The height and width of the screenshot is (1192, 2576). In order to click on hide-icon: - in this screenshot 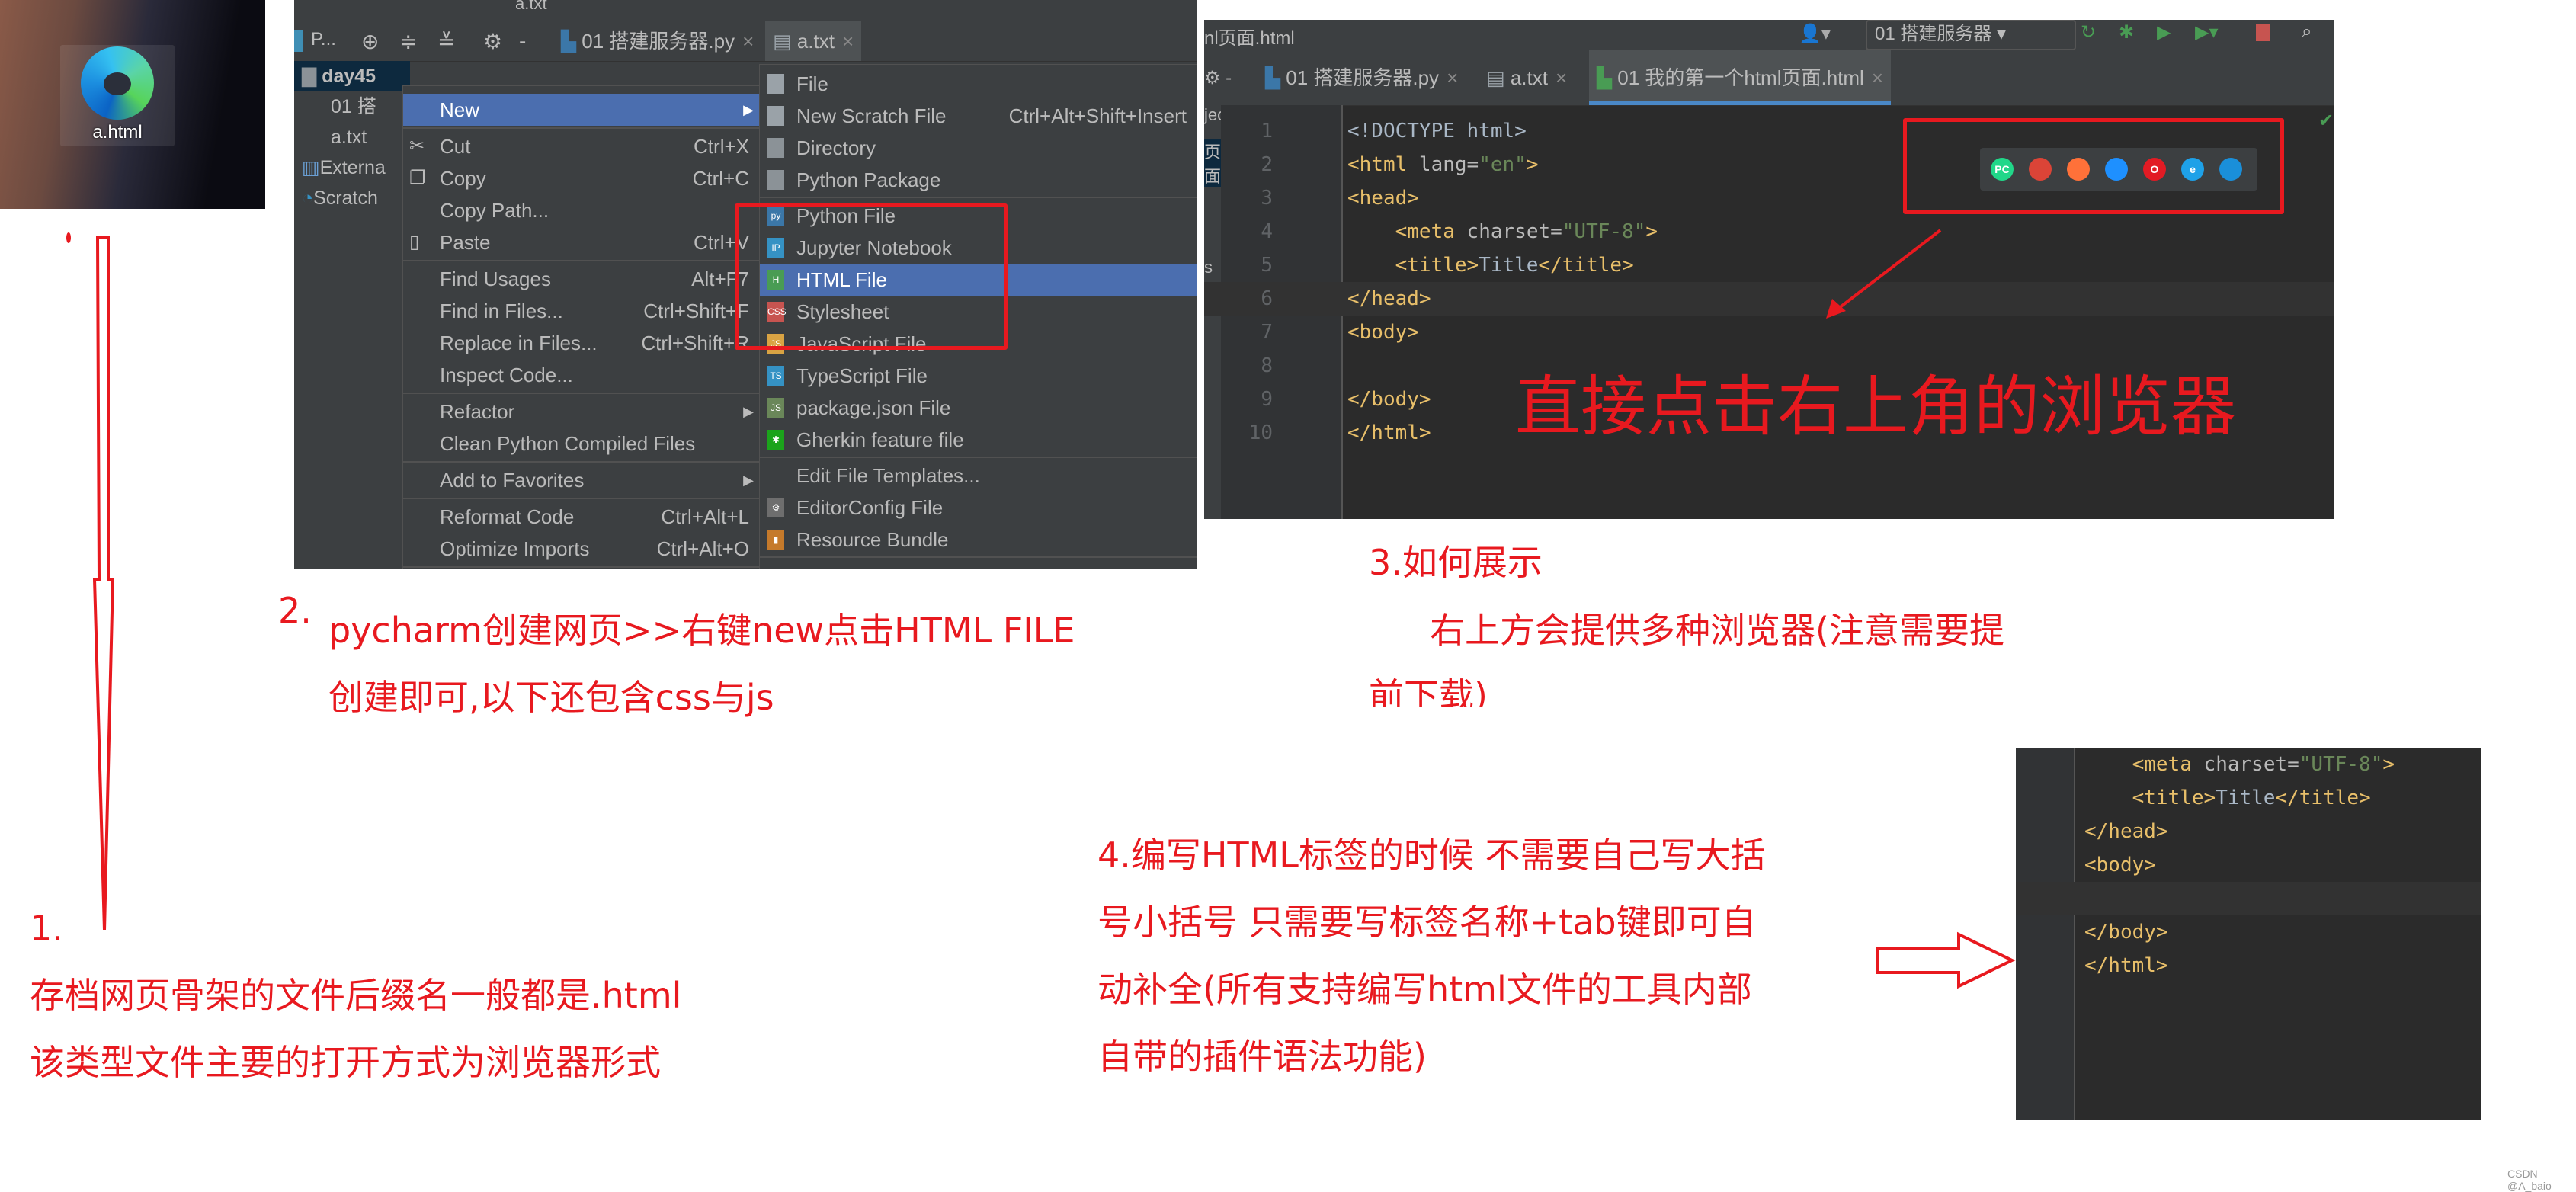, I will do `click(522, 41)`.